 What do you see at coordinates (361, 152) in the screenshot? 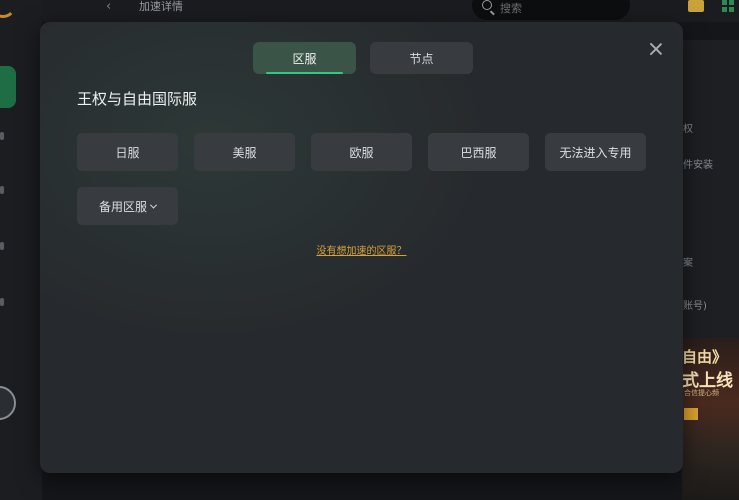
I see `server-button-eu: 欧服` at bounding box center [361, 152].